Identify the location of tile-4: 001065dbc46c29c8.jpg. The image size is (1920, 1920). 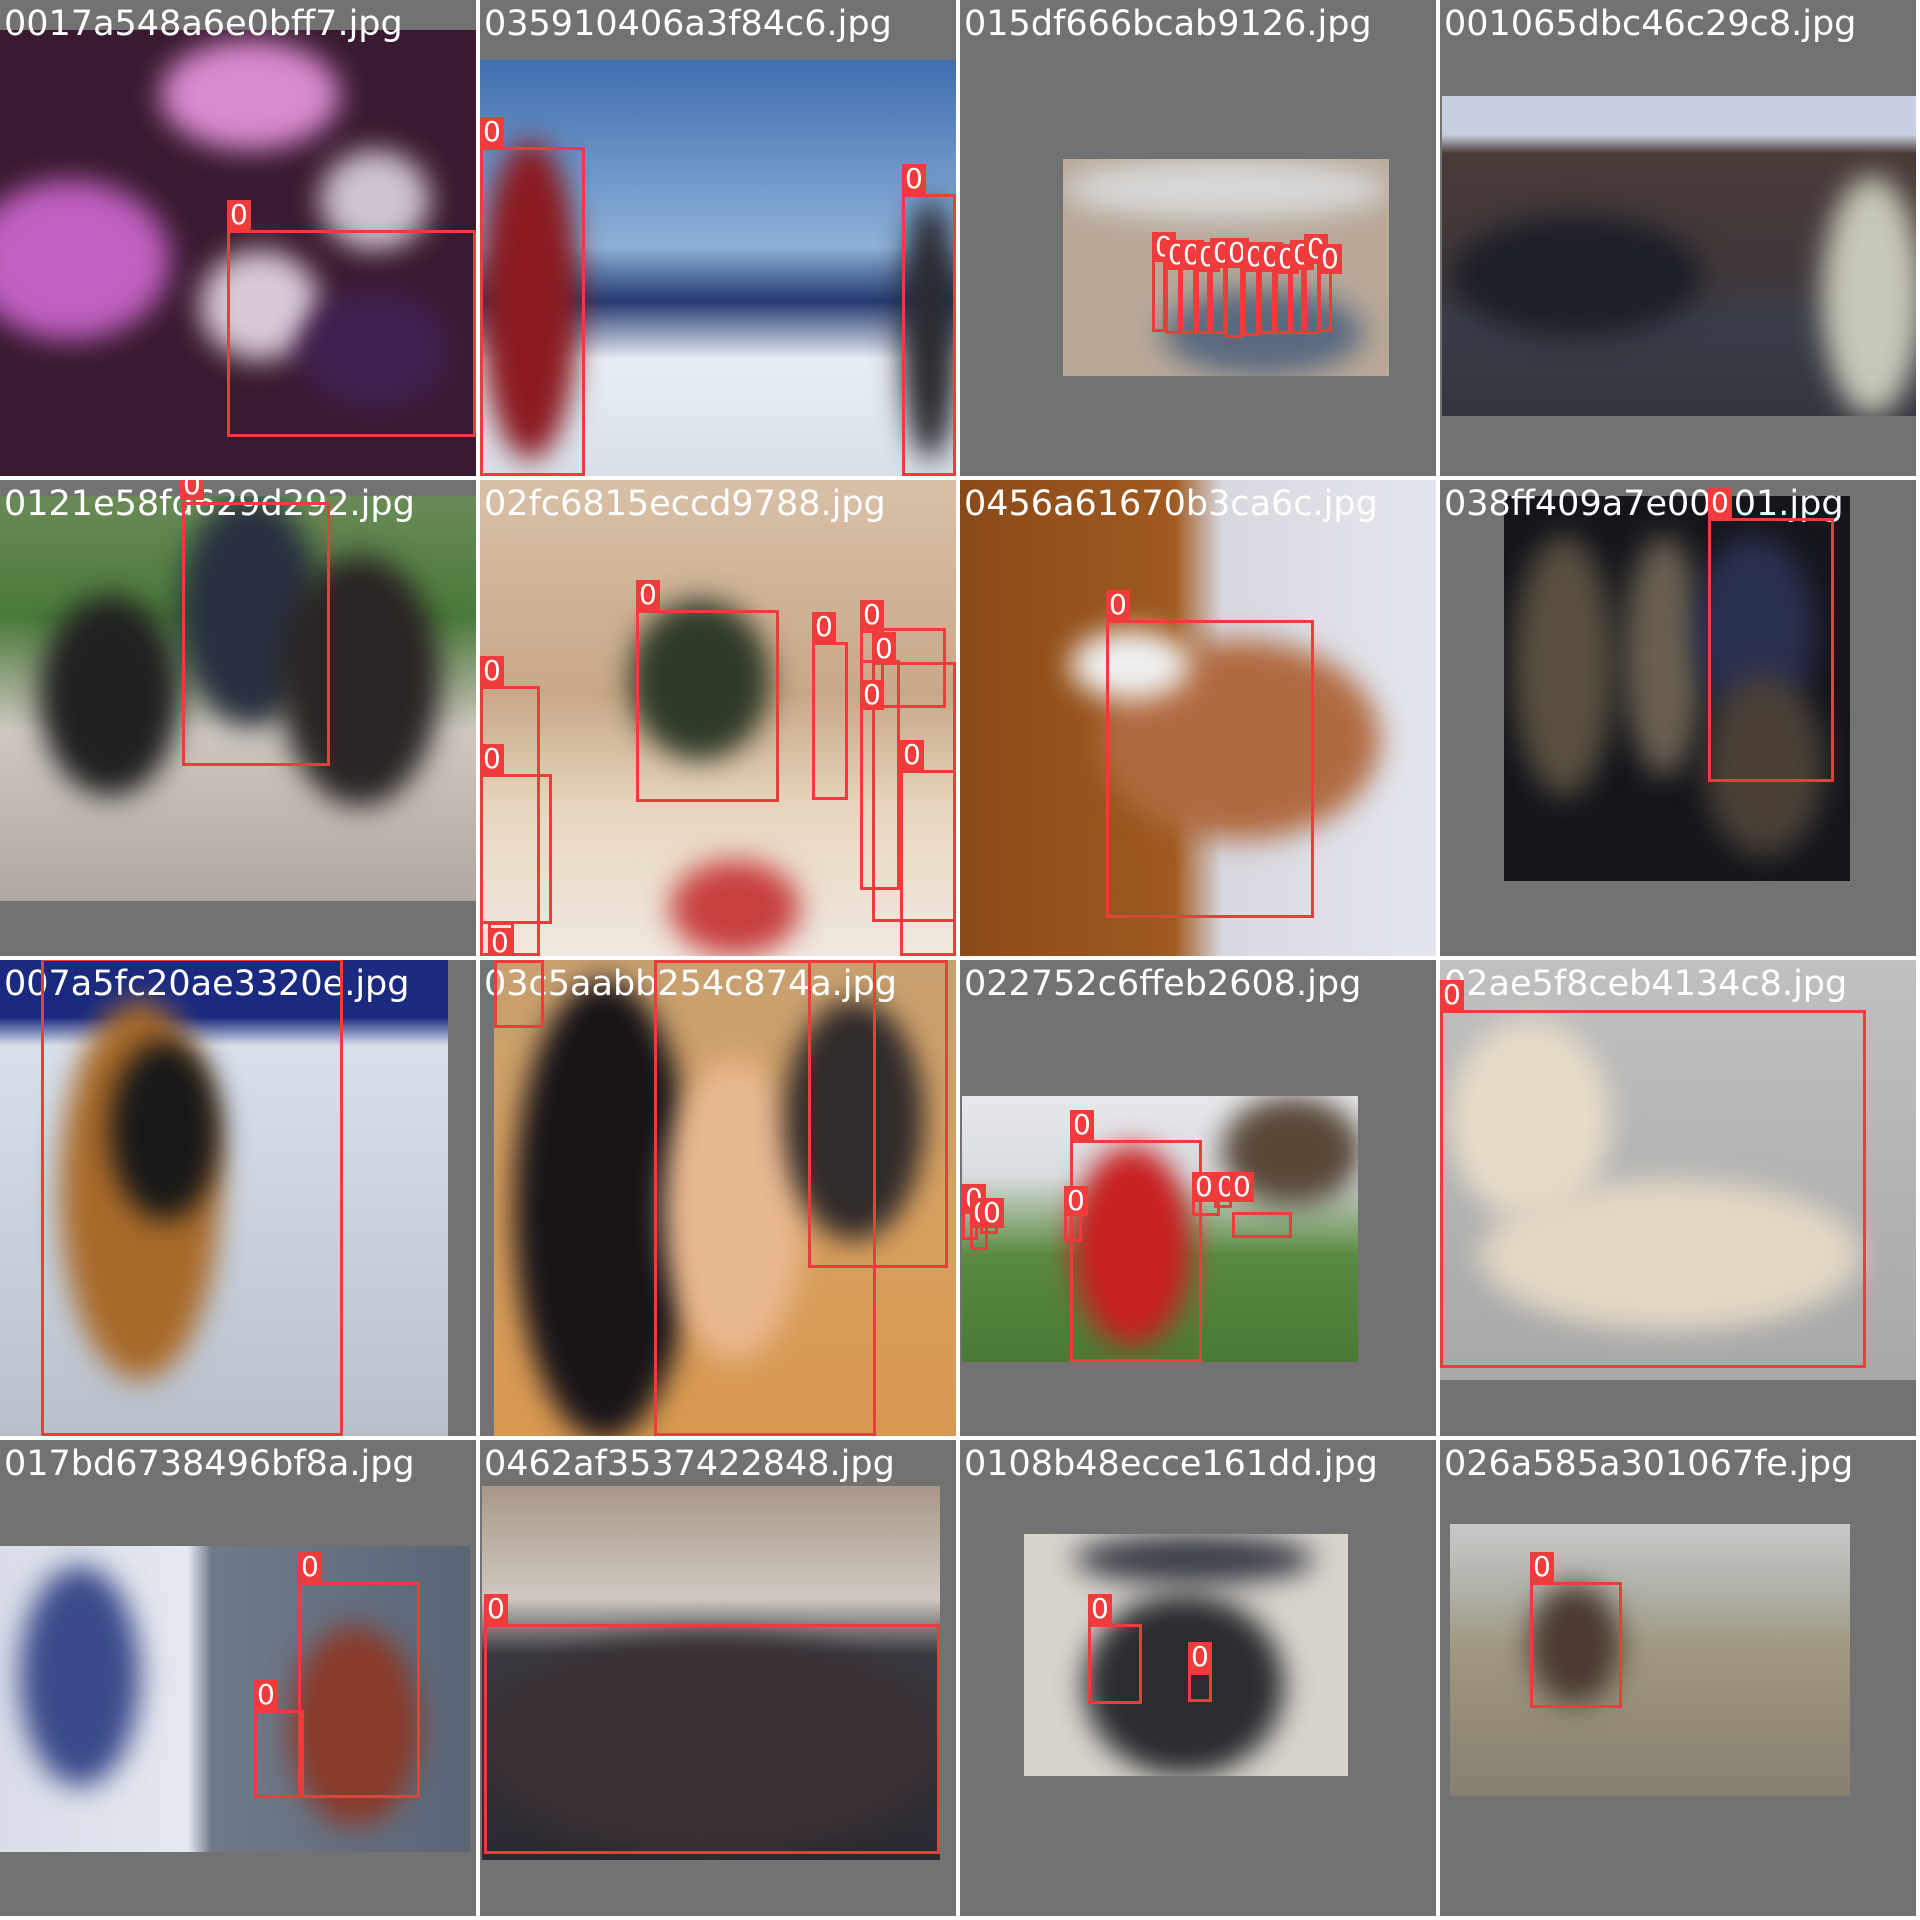
(1678, 238).